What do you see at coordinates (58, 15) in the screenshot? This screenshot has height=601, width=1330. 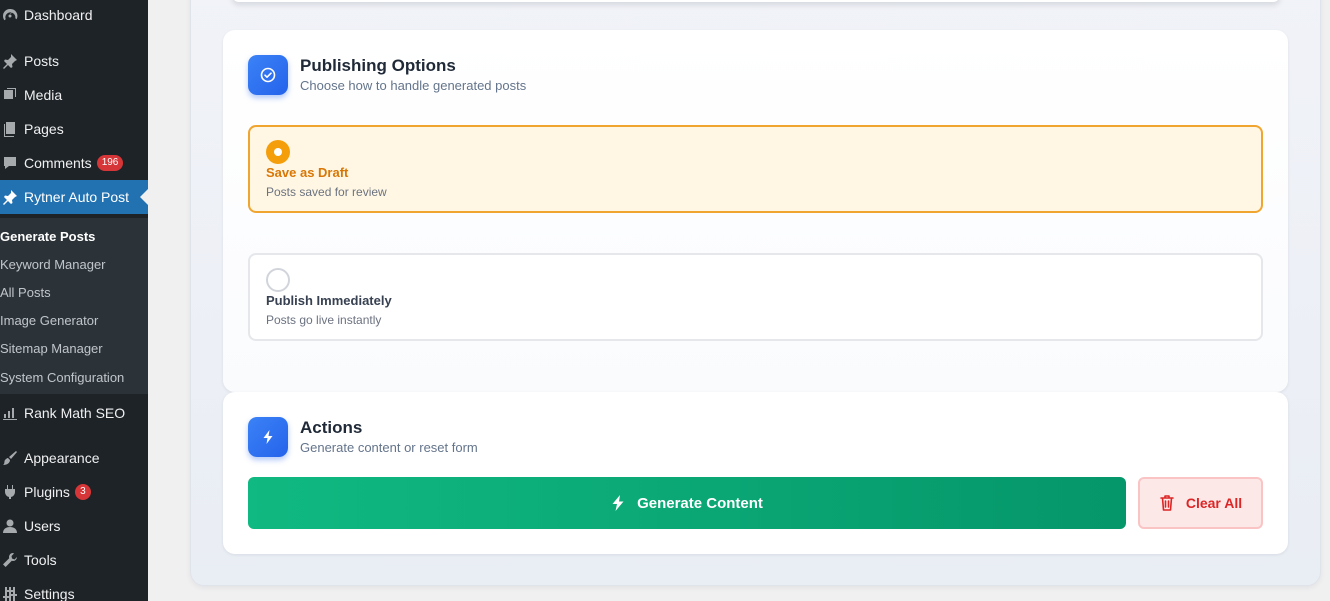 I see `menu-label: Dashboard` at bounding box center [58, 15].